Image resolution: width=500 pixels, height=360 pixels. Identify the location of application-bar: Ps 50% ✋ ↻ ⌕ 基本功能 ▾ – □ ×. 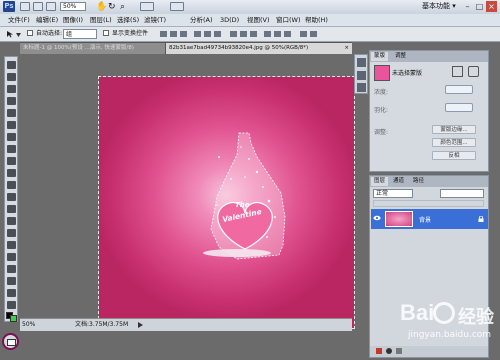
(250, 7).